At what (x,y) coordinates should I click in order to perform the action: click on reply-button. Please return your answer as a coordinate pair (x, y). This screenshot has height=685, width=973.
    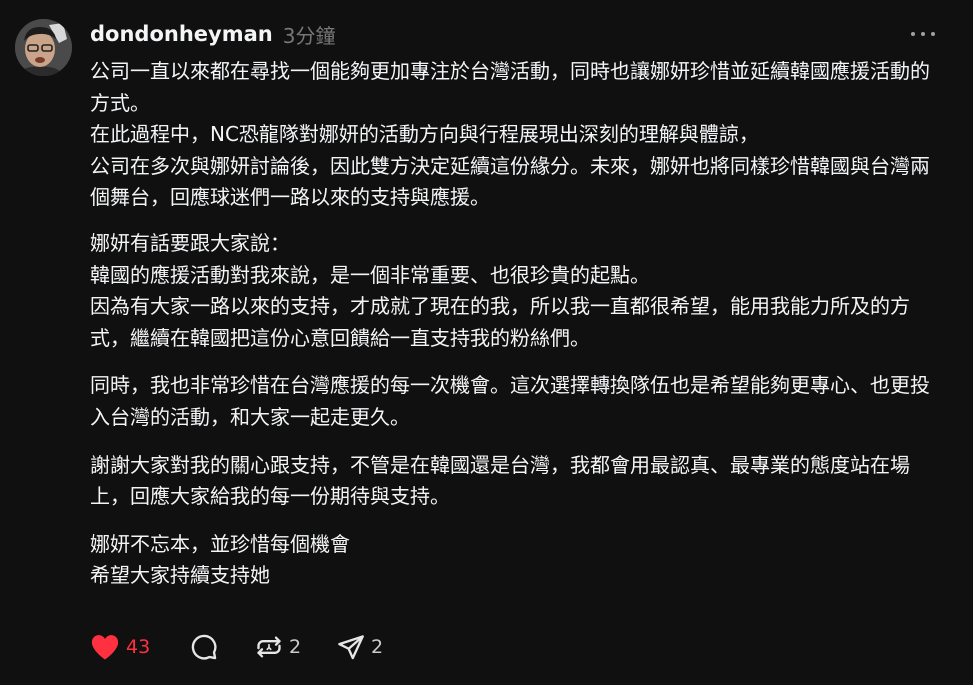
    Looking at the image, I should click on (222, 647).